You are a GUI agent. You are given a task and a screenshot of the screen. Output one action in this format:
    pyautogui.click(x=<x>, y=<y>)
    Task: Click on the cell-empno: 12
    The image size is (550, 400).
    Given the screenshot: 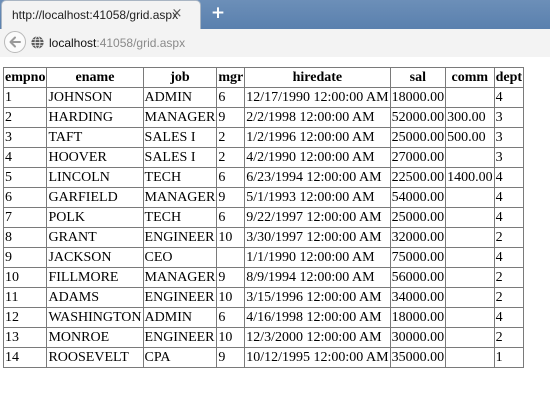 What is the action you would take?
    pyautogui.click(x=25, y=317)
    